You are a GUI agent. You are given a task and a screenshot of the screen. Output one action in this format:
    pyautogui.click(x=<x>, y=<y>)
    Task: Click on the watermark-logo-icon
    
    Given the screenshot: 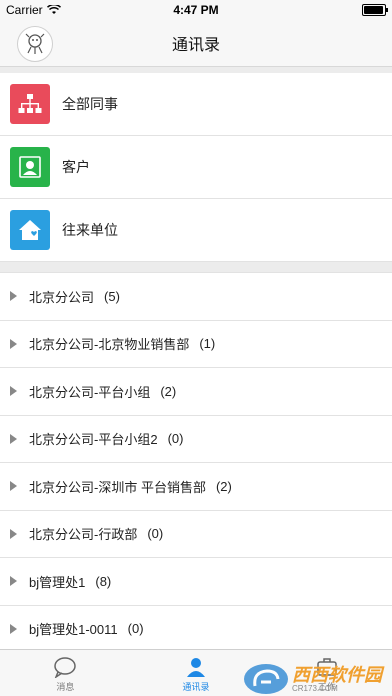 What is the action you would take?
    pyautogui.click(x=266, y=679)
    